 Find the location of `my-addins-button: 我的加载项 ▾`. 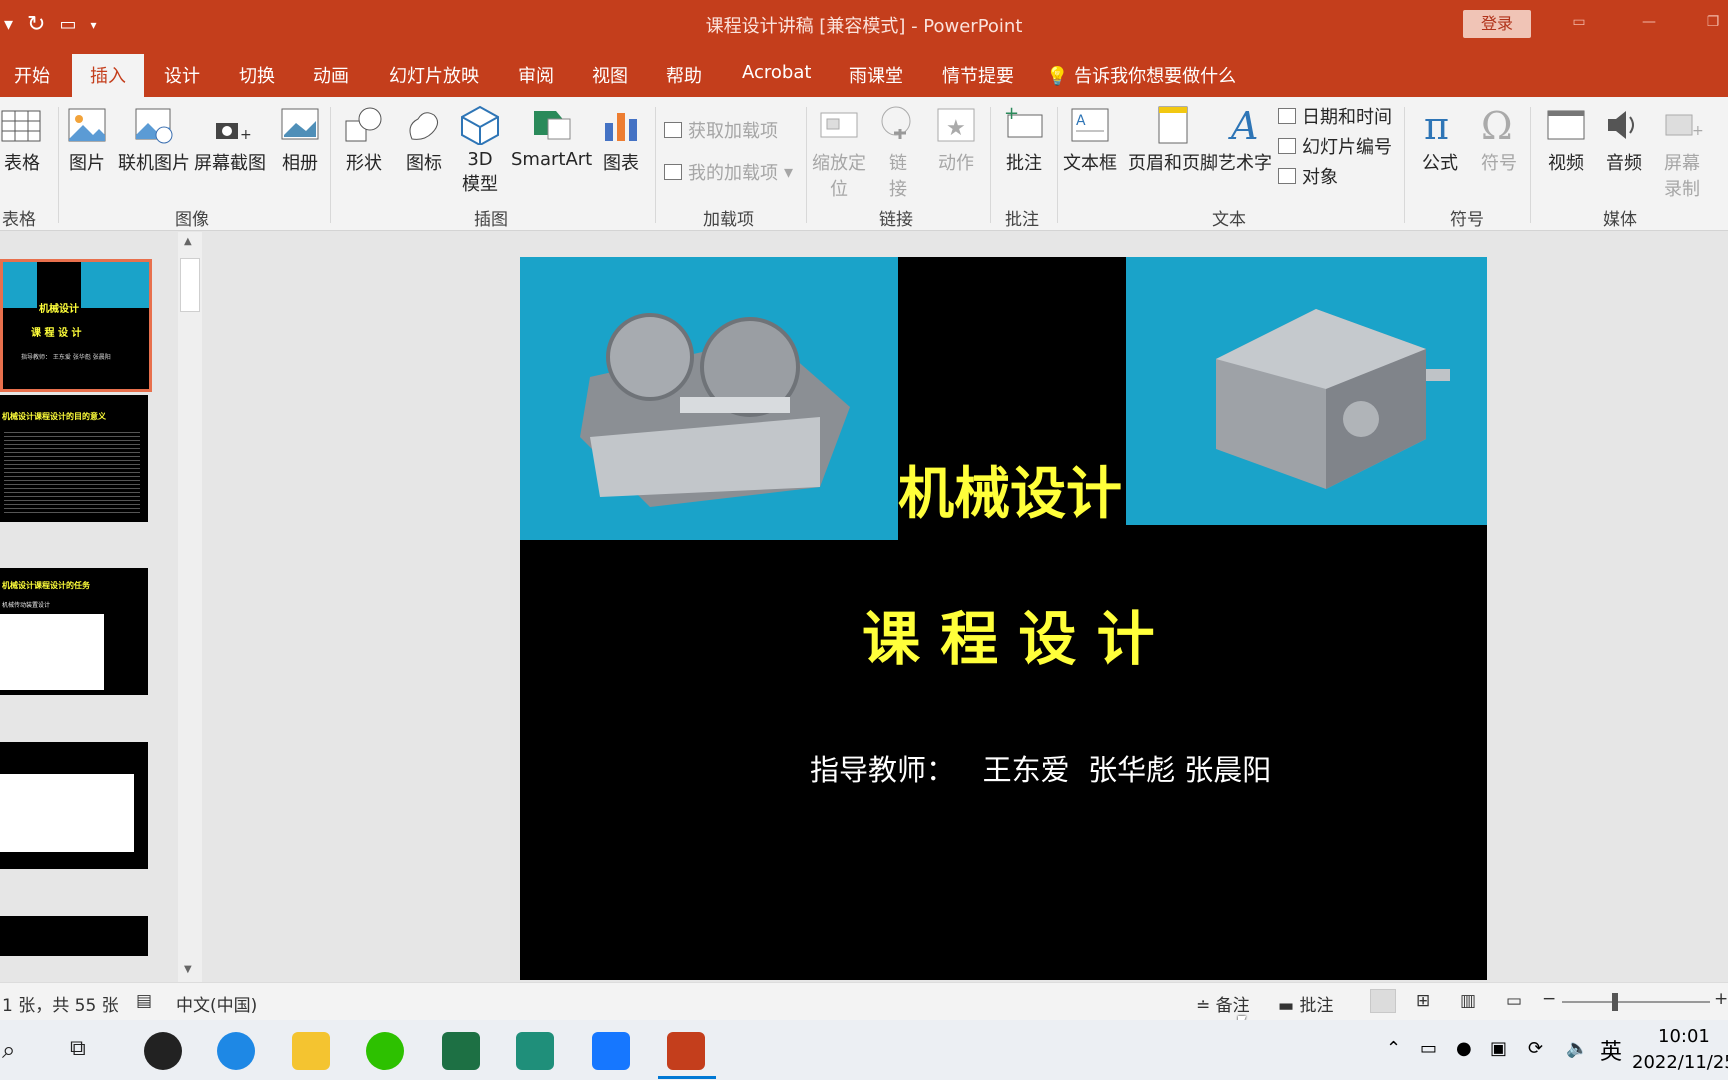

my-addins-button: 我的加载项 ▾ is located at coordinates (728, 172).